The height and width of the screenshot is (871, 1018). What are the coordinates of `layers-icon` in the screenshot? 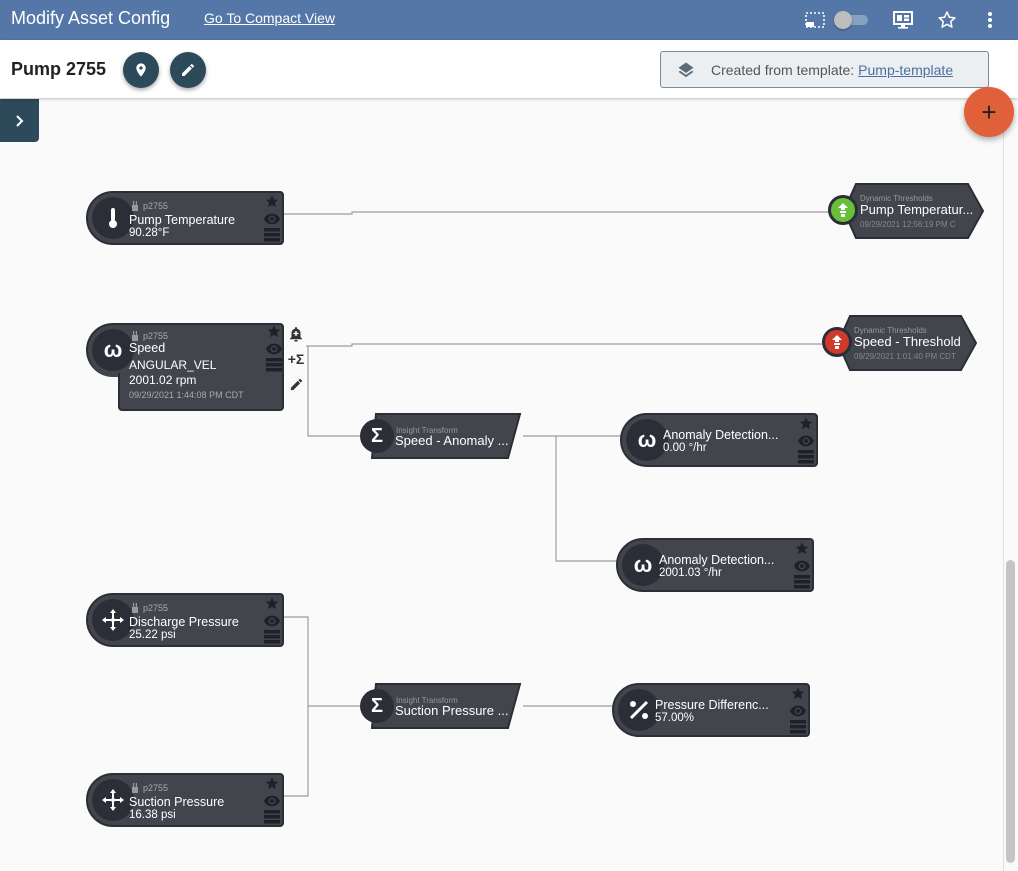 It's located at (686, 70).